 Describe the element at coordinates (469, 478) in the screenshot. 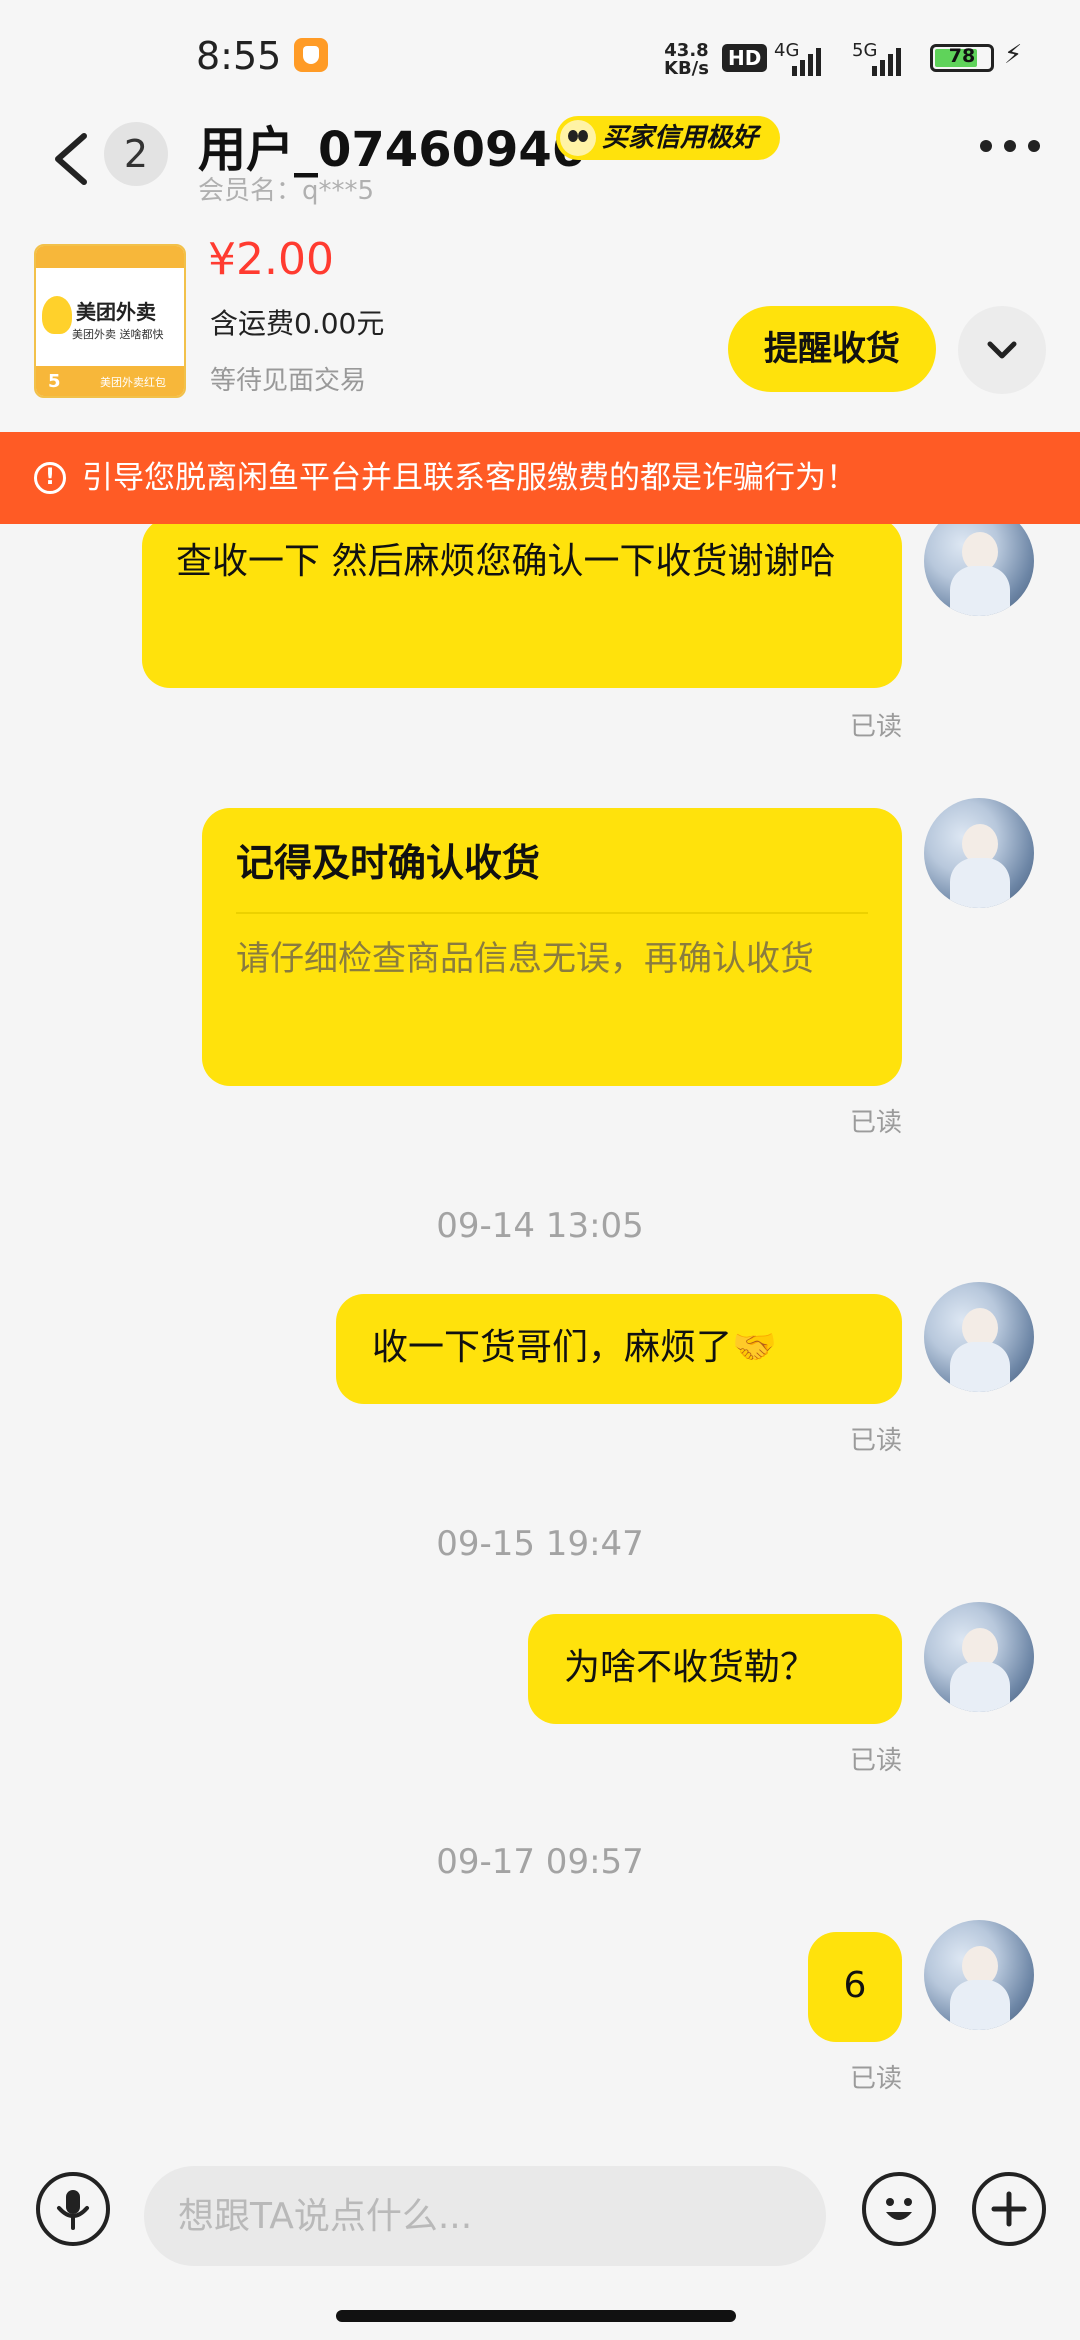

I see `warning-text: 引导您脱离闲鱼平台并且联系客服缴费的都是诈骗行为！` at that location.